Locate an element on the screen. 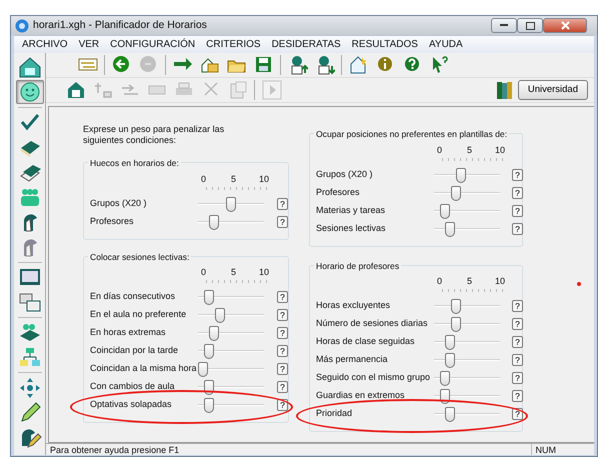 The width and height of the screenshot is (598, 457). screen-icon is located at coordinates (30, 277).